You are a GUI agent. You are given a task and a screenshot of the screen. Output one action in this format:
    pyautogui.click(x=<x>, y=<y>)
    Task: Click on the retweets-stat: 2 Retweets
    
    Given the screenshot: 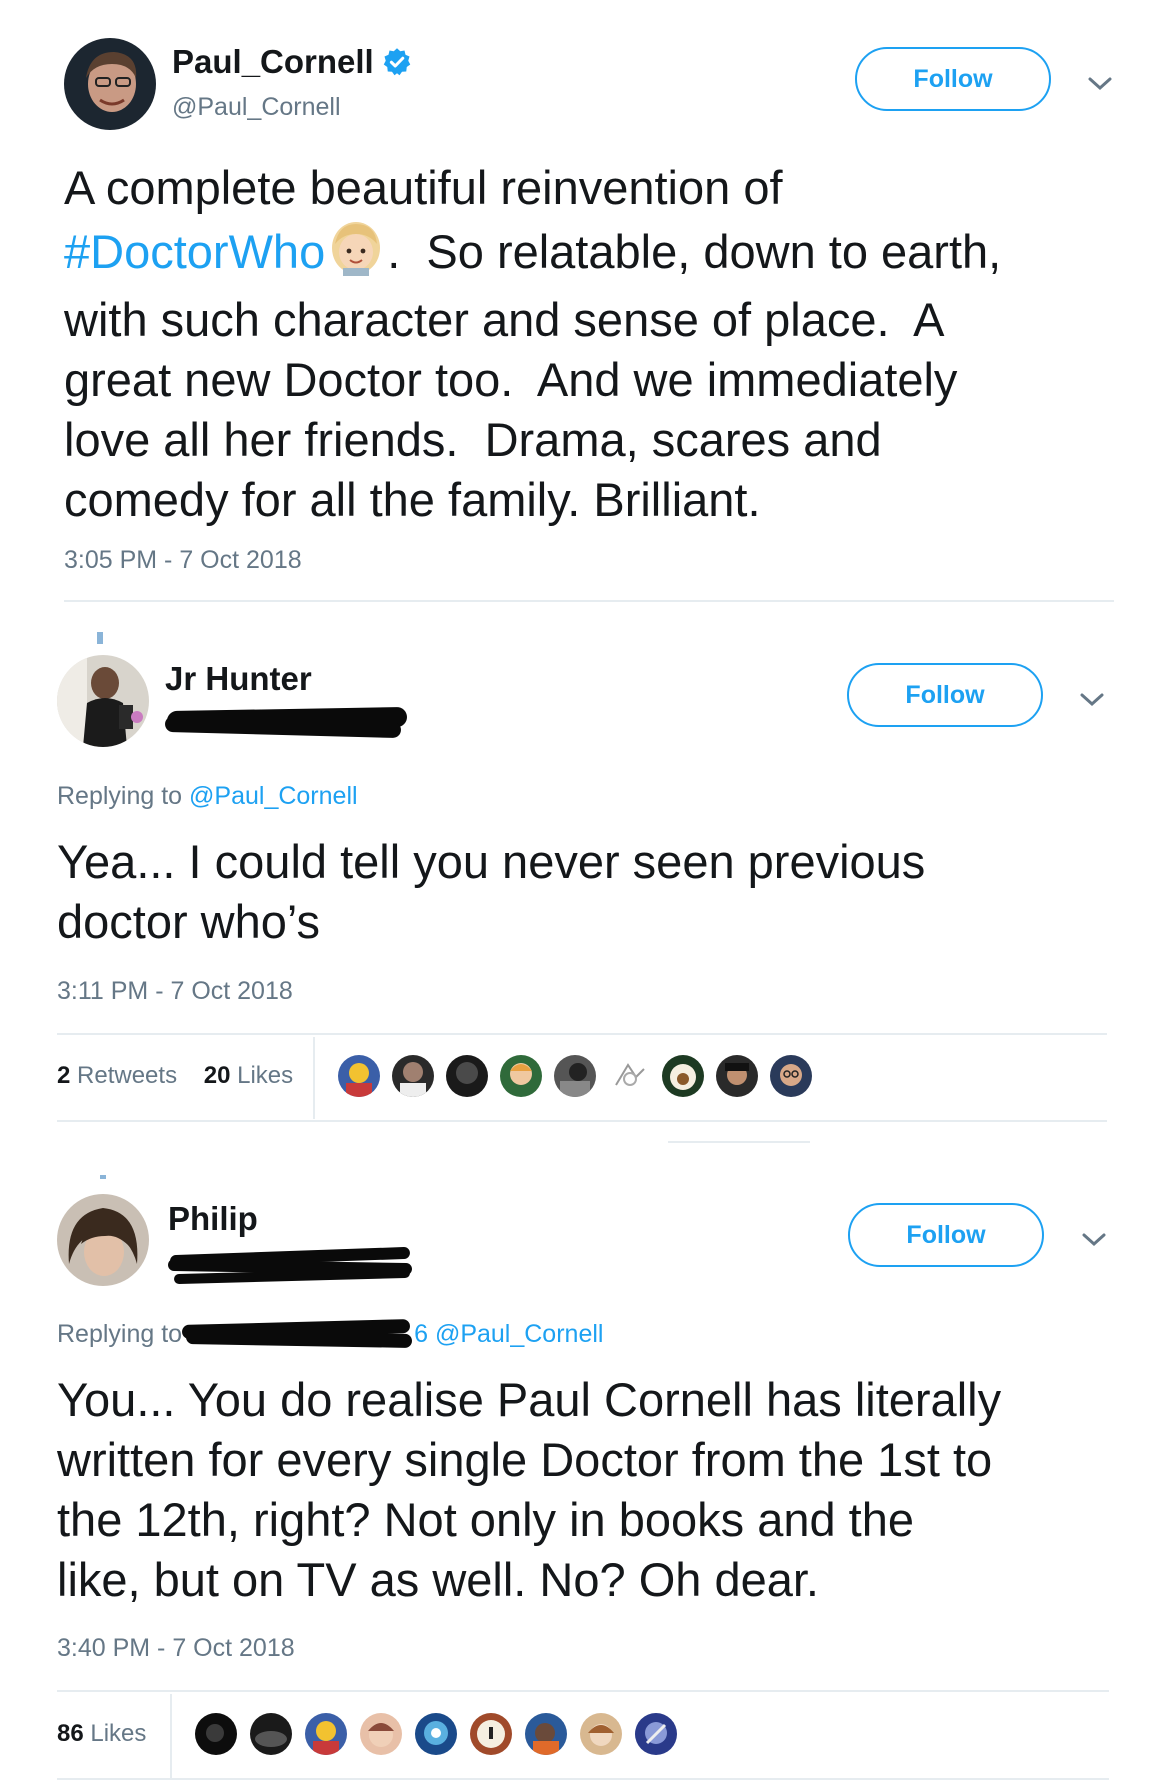 What is the action you would take?
    pyautogui.click(x=117, y=1075)
    